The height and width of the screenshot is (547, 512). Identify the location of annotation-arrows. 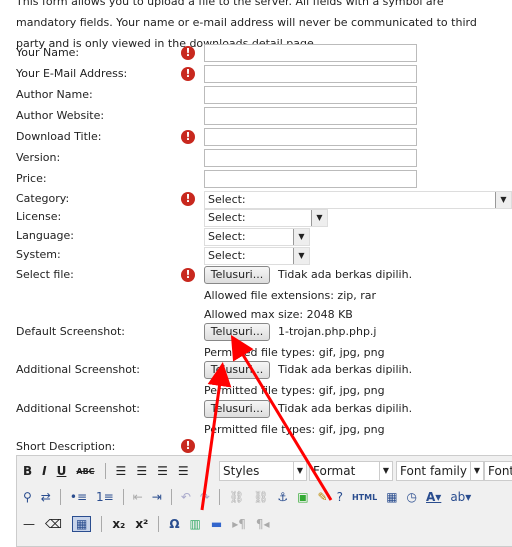
(266, 422).